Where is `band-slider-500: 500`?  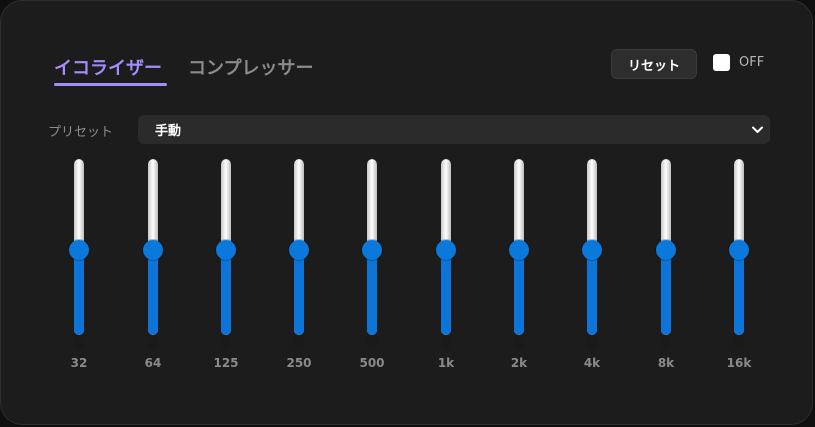 band-slider-500: 500 is located at coordinates (372, 269).